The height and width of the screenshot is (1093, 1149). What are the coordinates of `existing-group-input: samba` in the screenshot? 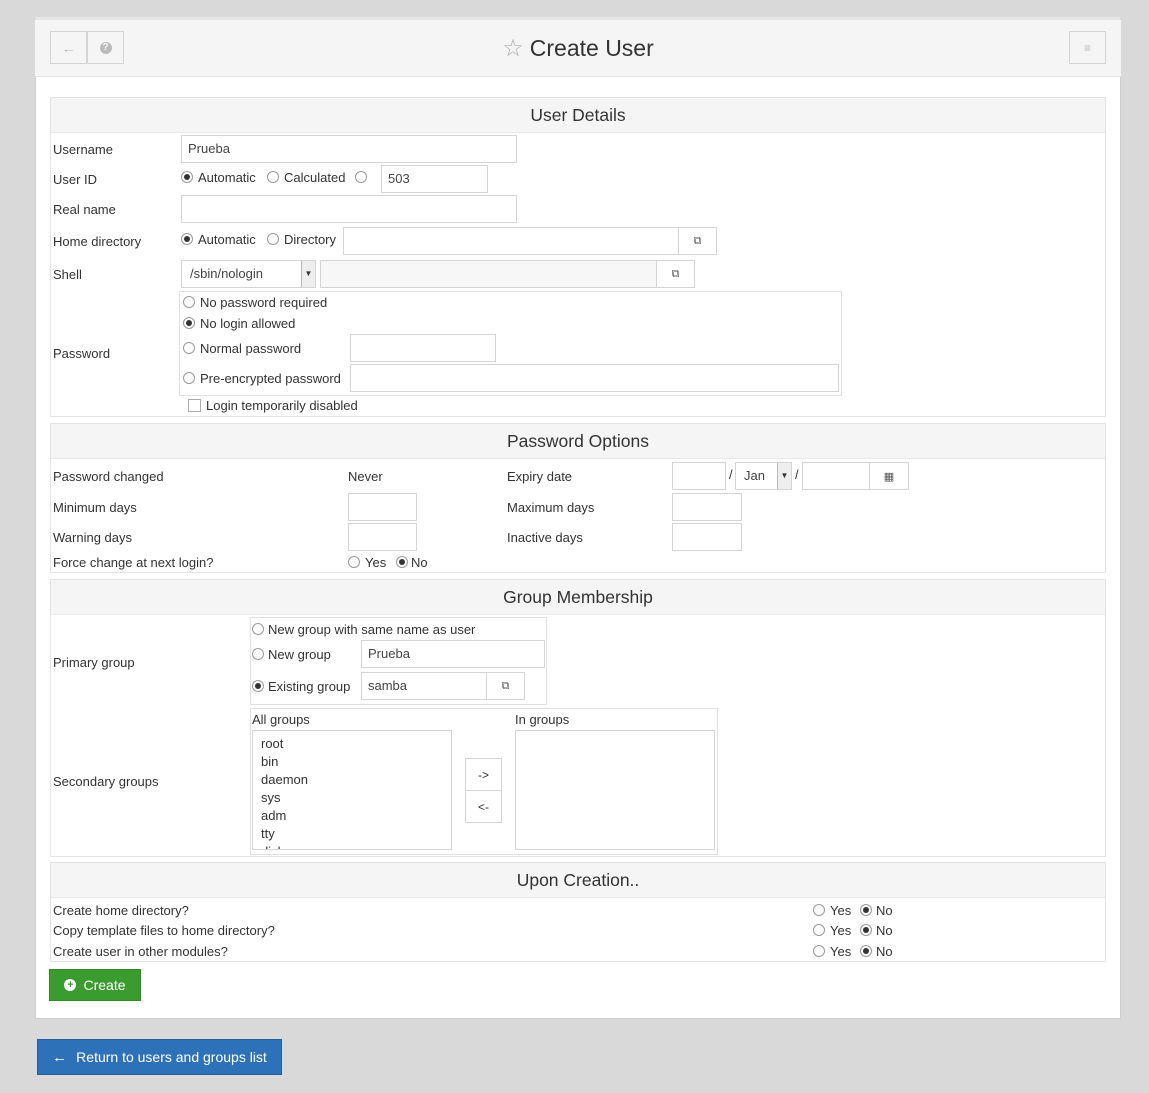 It's located at (424, 686).